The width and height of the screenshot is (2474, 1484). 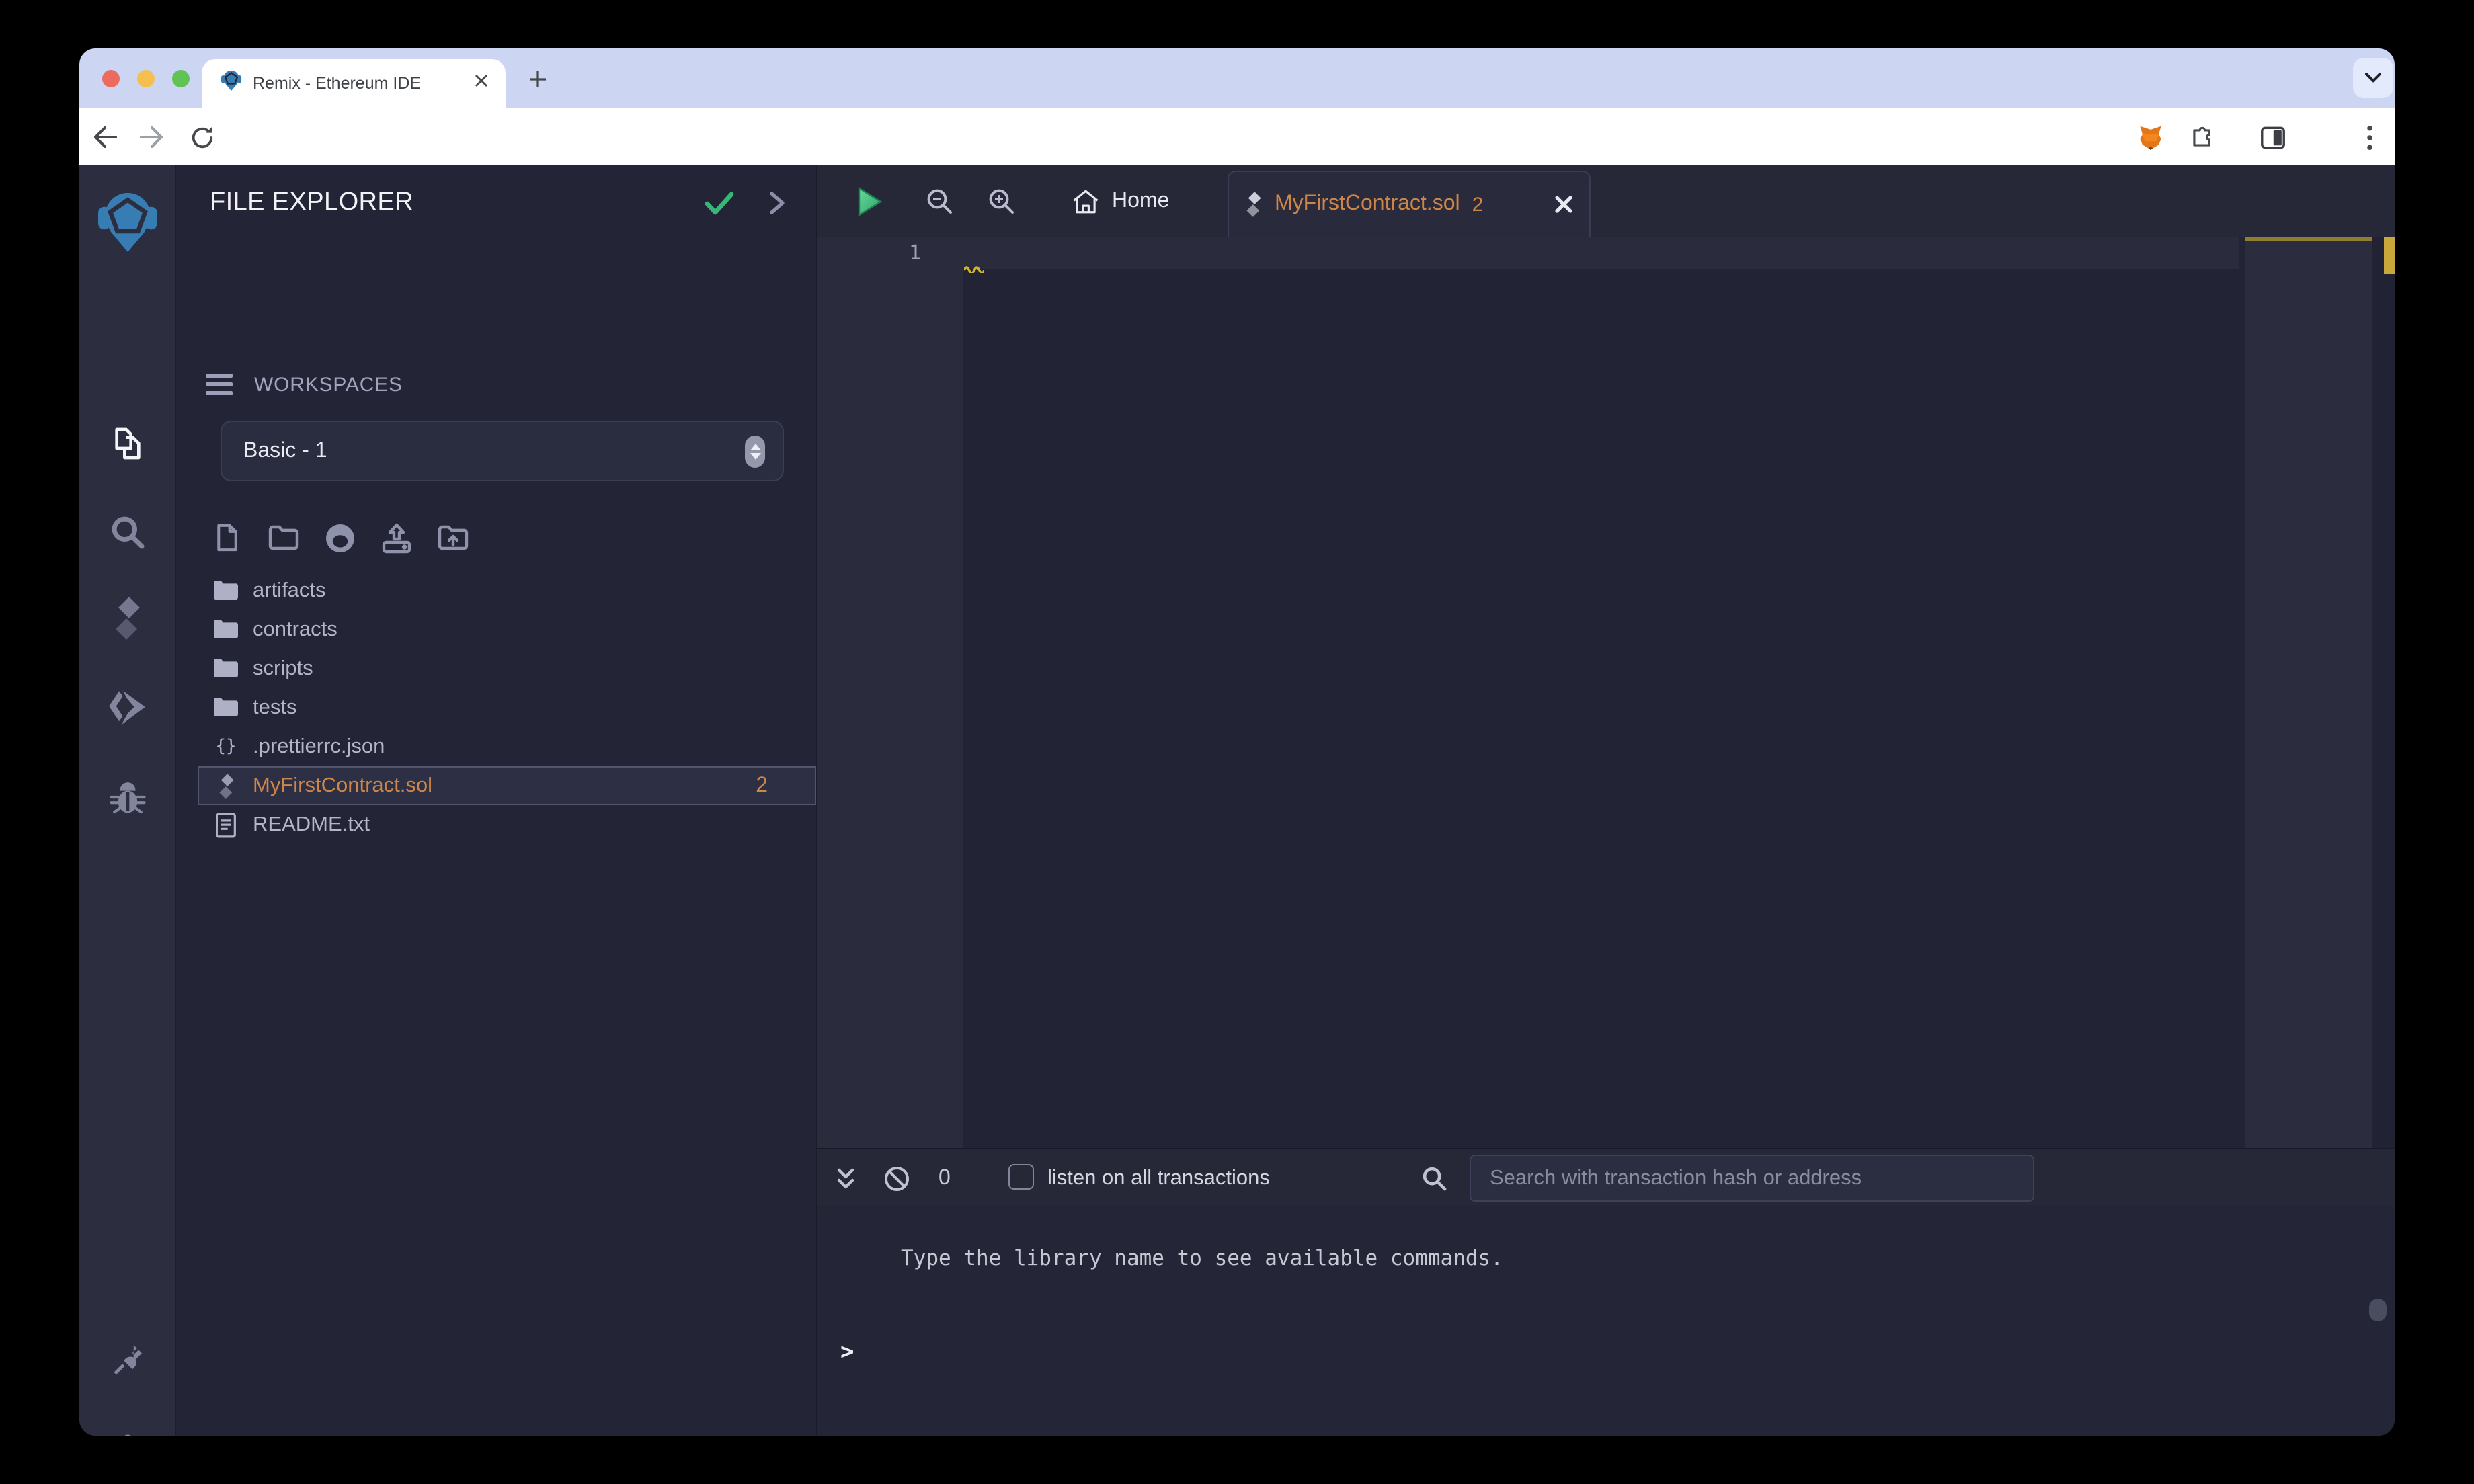 What do you see at coordinates (1433, 1178) in the screenshot?
I see `terminal-search-icon` at bounding box center [1433, 1178].